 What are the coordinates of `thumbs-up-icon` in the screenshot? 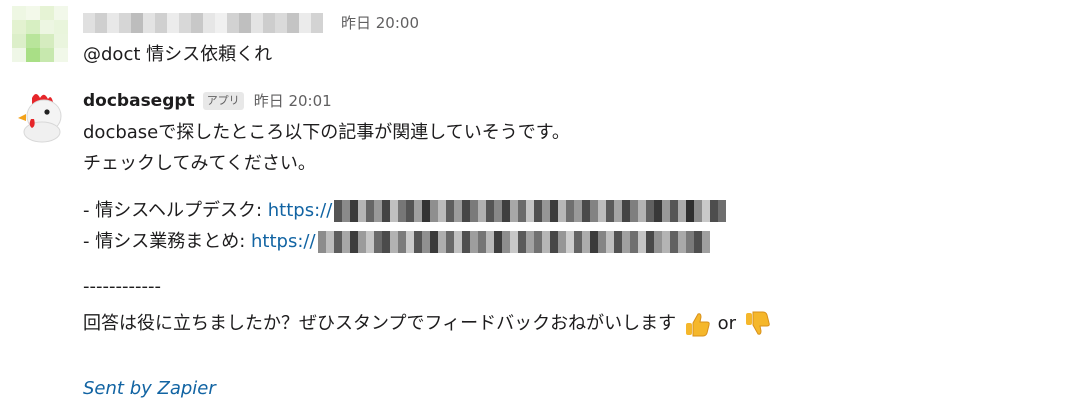 It's located at (697, 324).